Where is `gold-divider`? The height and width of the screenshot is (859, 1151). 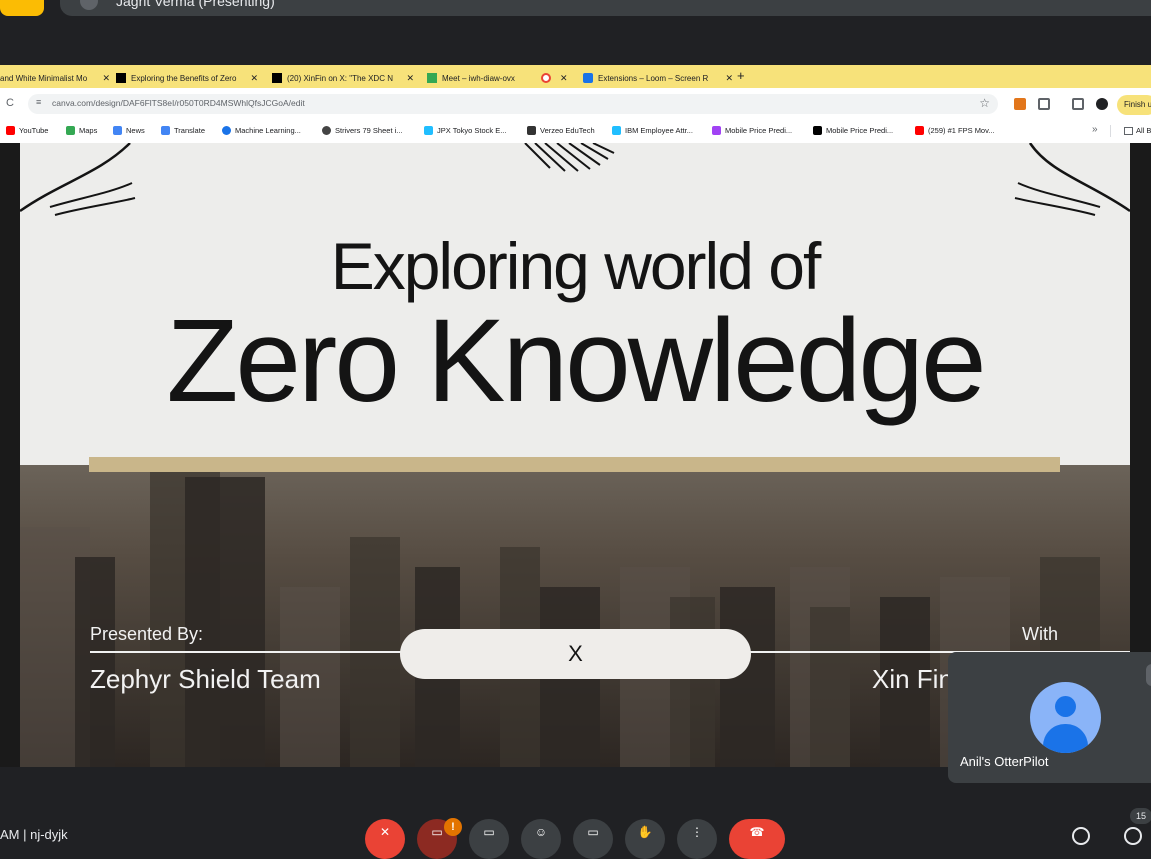 gold-divider is located at coordinates (574, 464).